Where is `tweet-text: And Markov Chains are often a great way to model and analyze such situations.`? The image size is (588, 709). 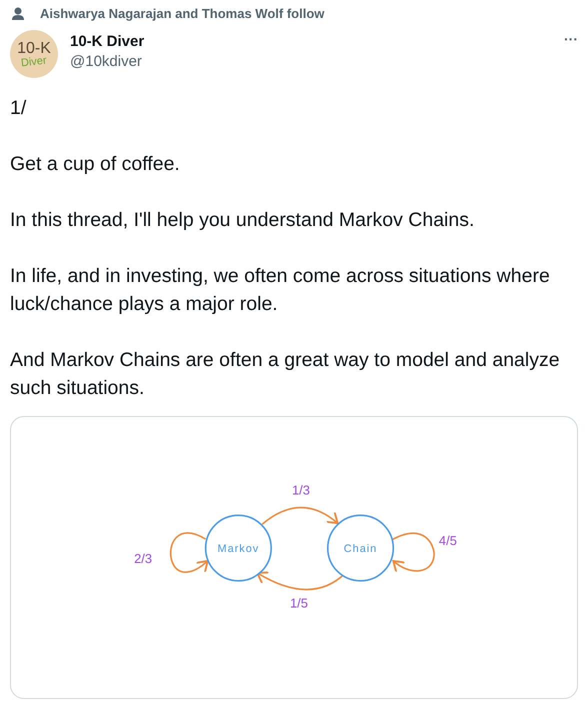 tweet-text: And Markov Chains are often a great way to model and analyze such situations. is located at coordinates (285, 374).